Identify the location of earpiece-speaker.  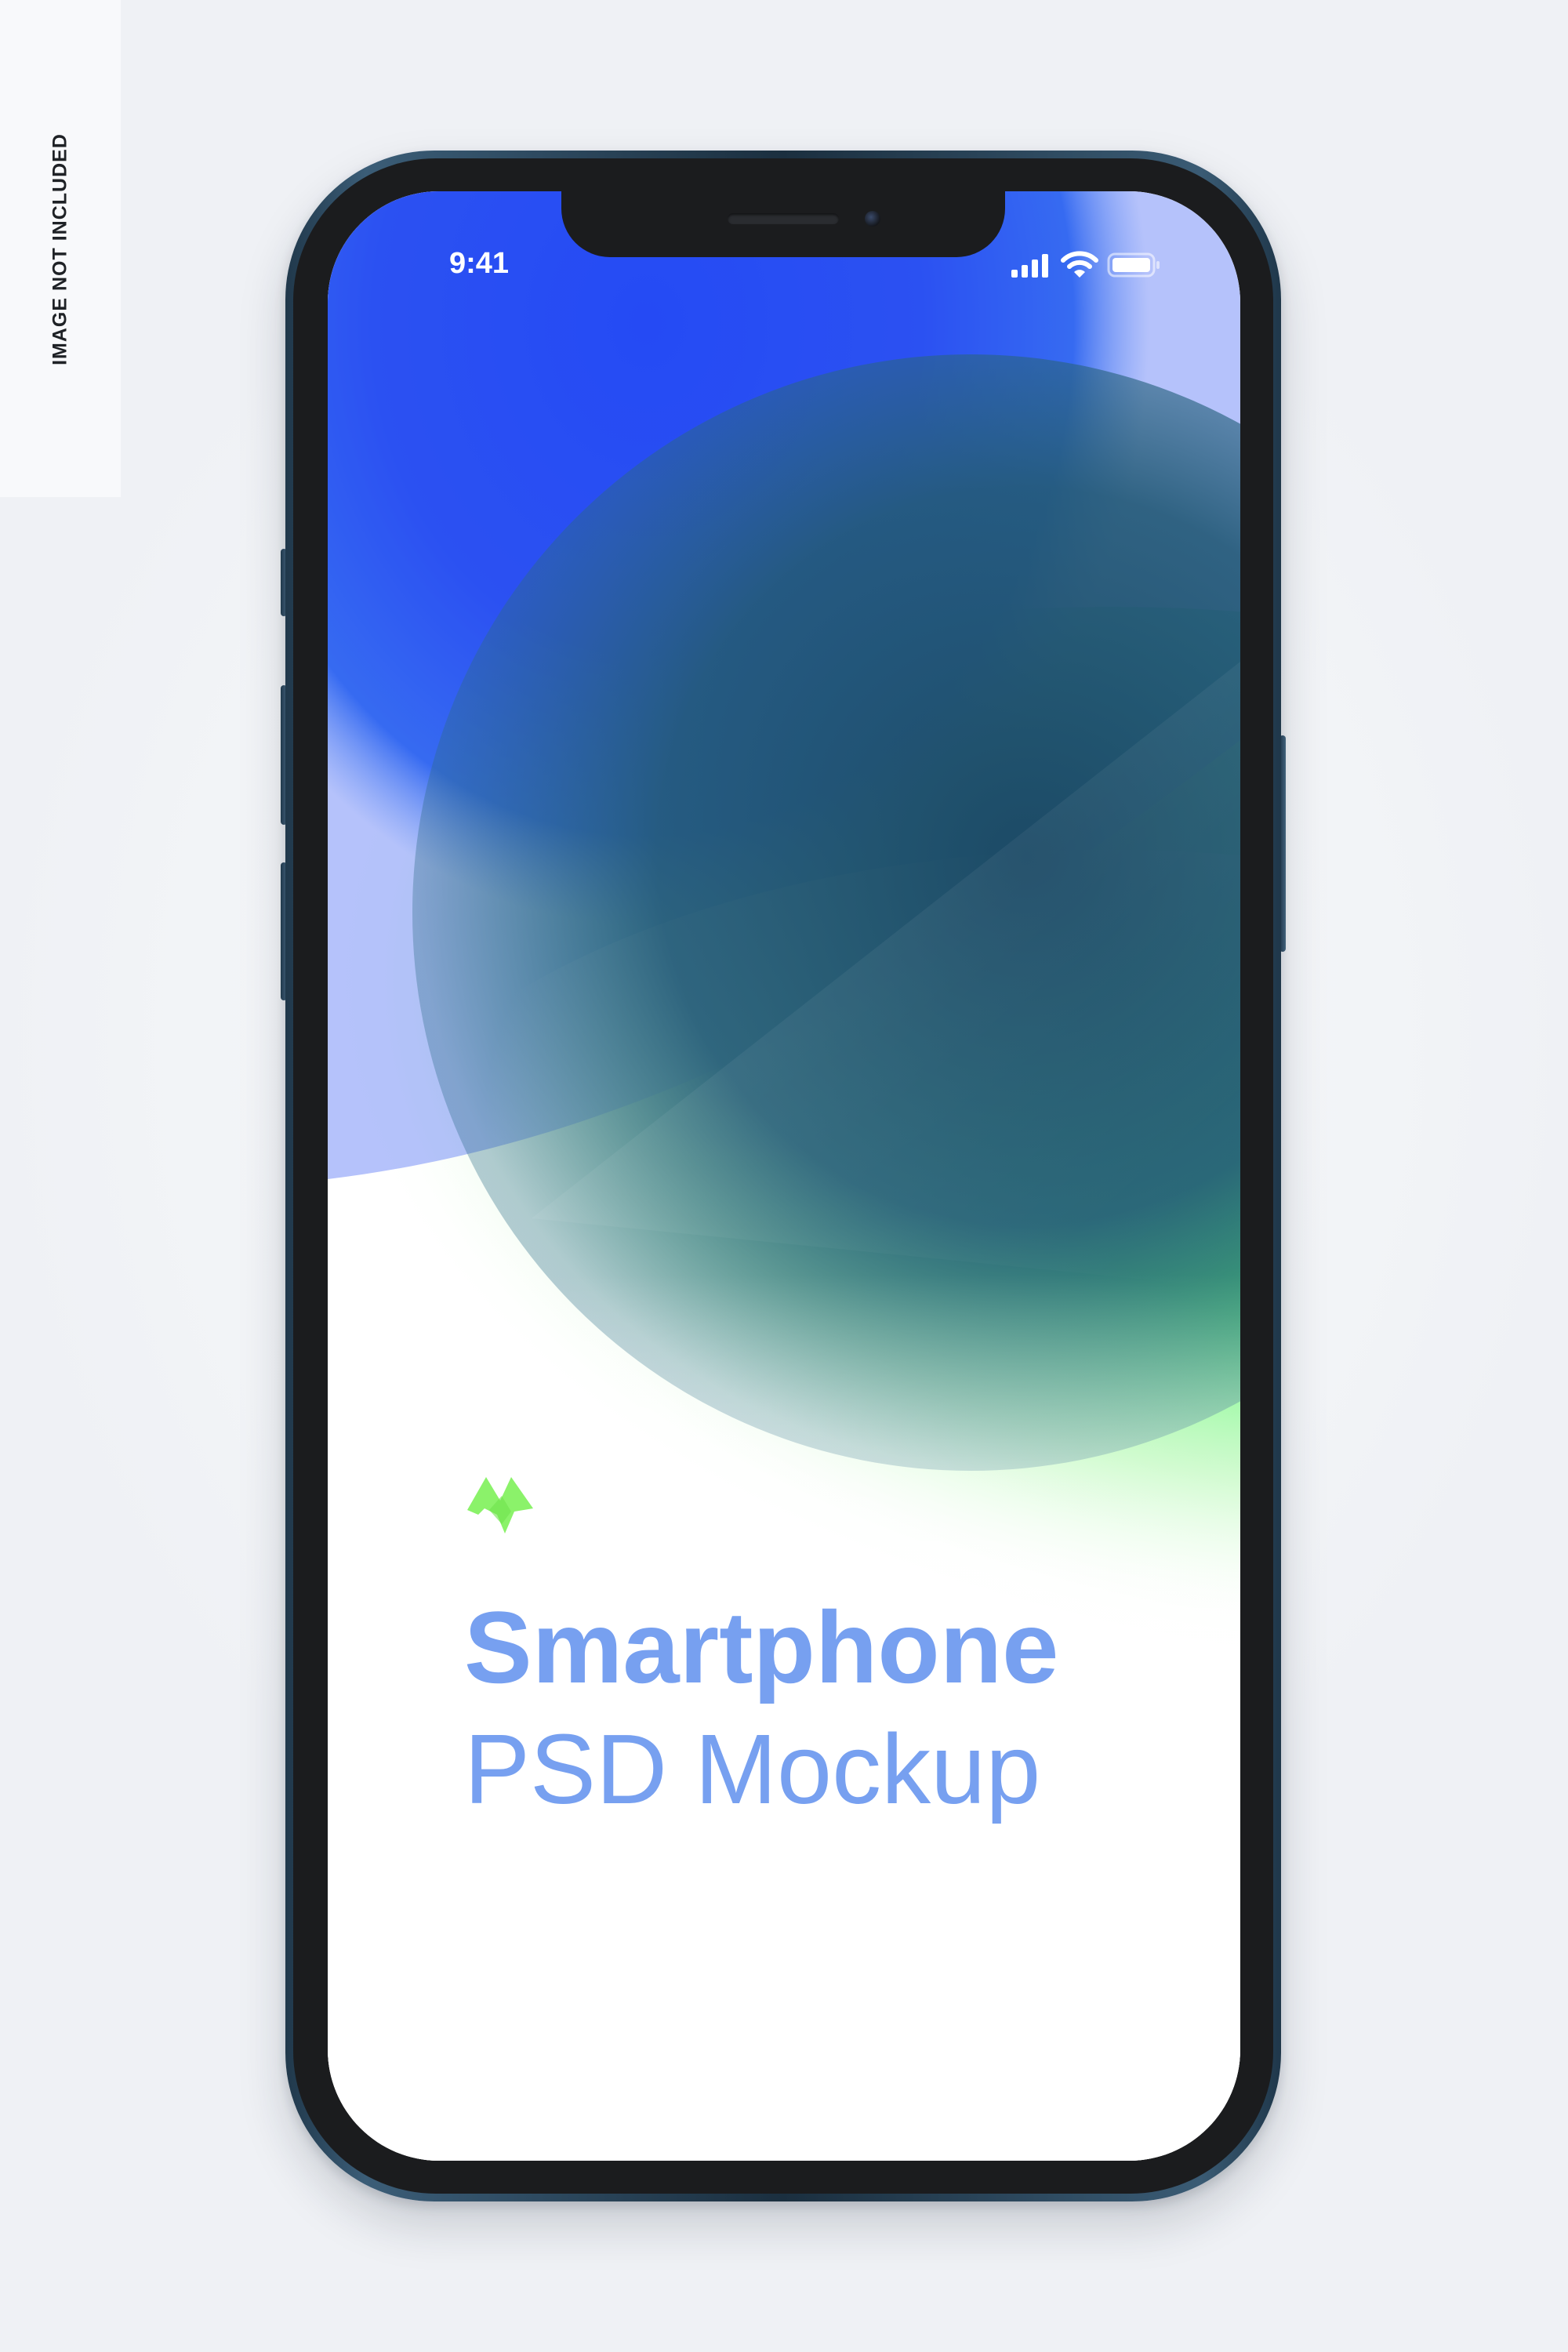
(783, 219).